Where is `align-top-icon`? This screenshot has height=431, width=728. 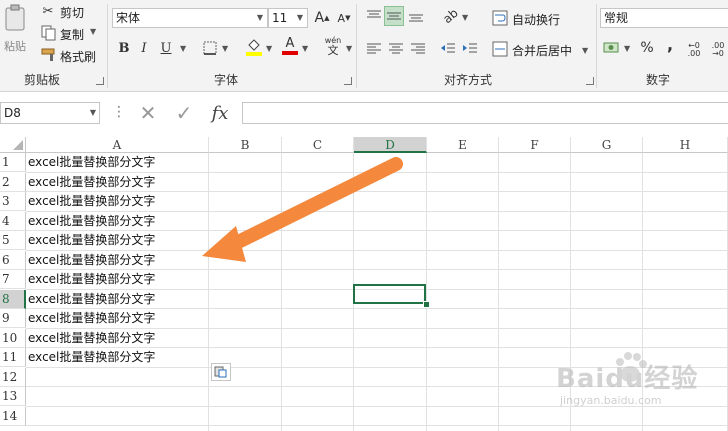
align-top-icon is located at coordinates (374, 14).